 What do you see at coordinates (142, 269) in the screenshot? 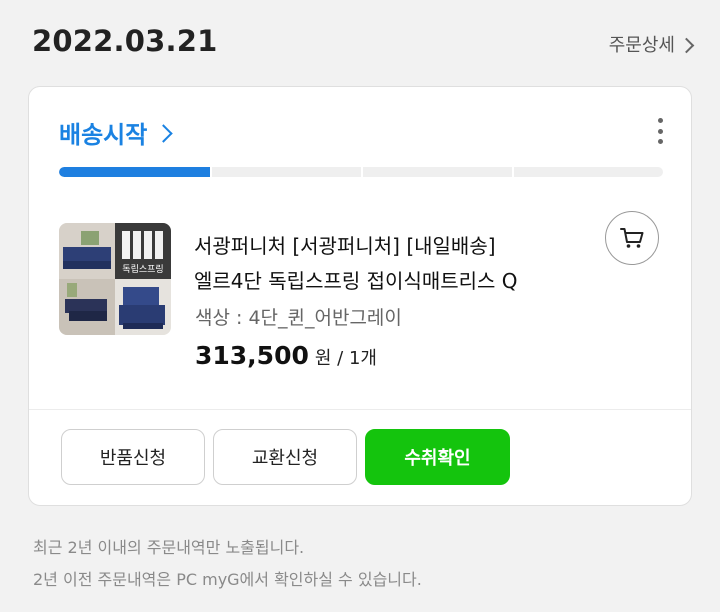
I see `thumbnail-text: 독립스프링` at bounding box center [142, 269].